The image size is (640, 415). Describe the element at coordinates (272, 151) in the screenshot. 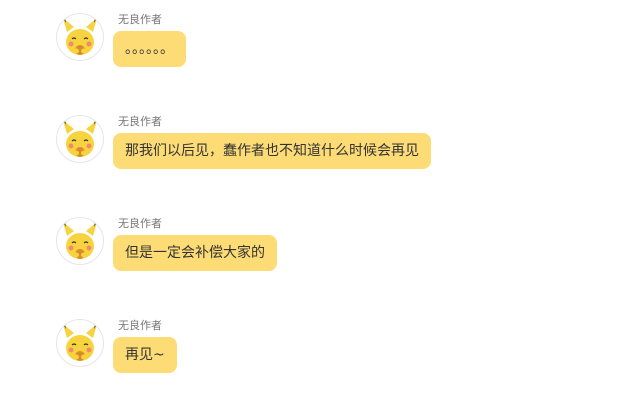

I see `message-bubble: 那我们以后见，蠢作者也不知道什么时候会再见` at that location.